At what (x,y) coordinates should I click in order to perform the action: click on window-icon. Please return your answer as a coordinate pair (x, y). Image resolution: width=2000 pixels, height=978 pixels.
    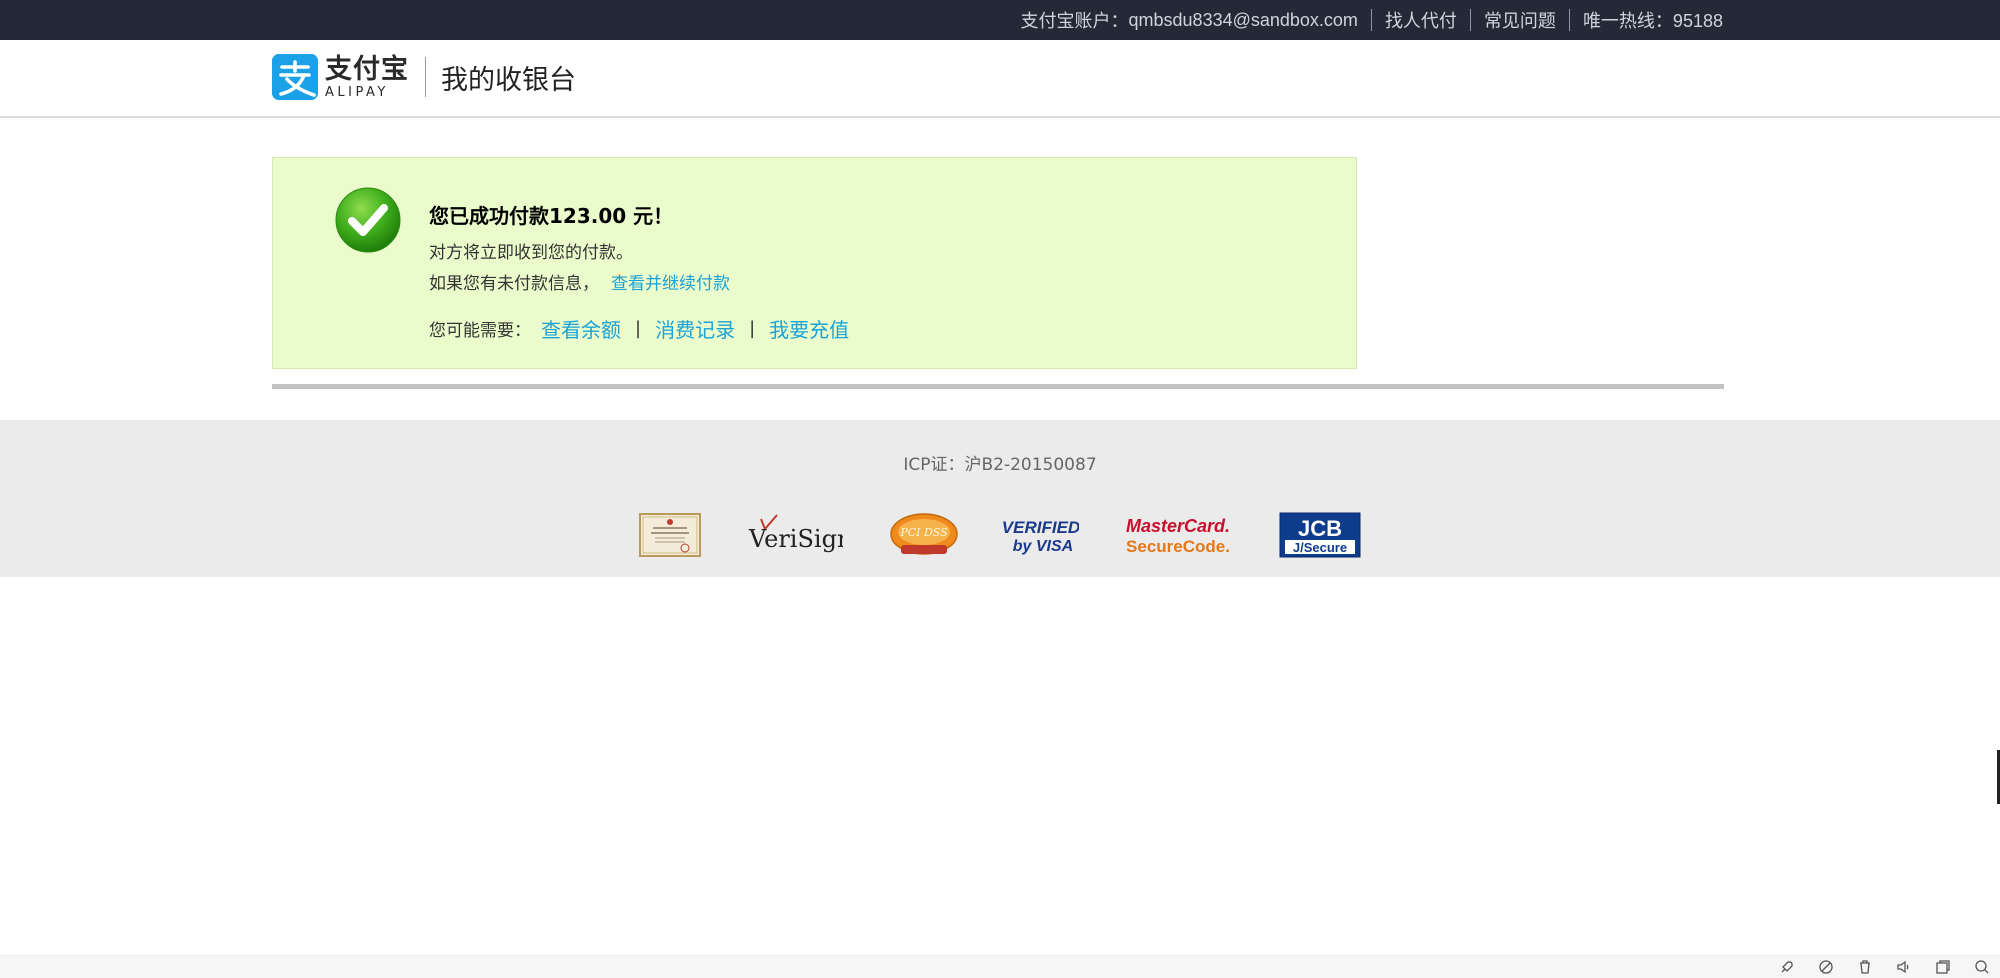
    Looking at the image, I should click on (1943, 967).